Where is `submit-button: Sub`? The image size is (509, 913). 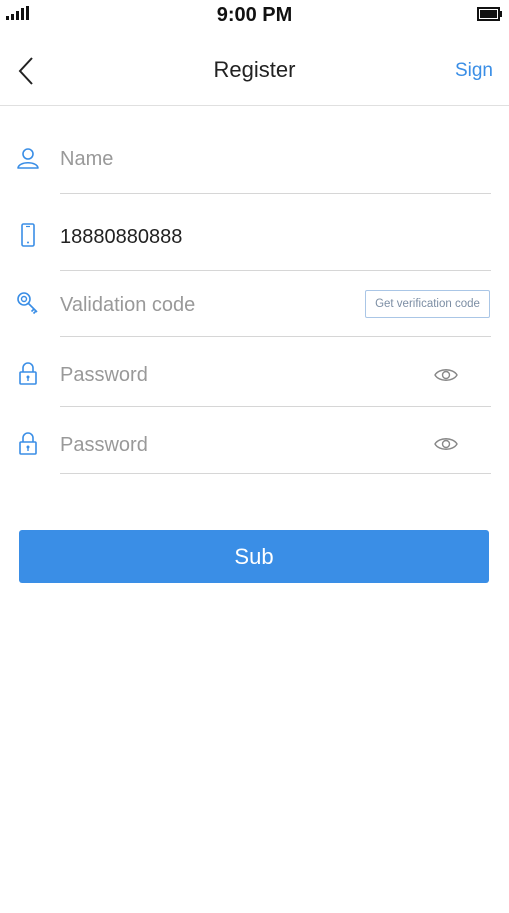
submit-button: Sub is located at coordinates (254, 556).